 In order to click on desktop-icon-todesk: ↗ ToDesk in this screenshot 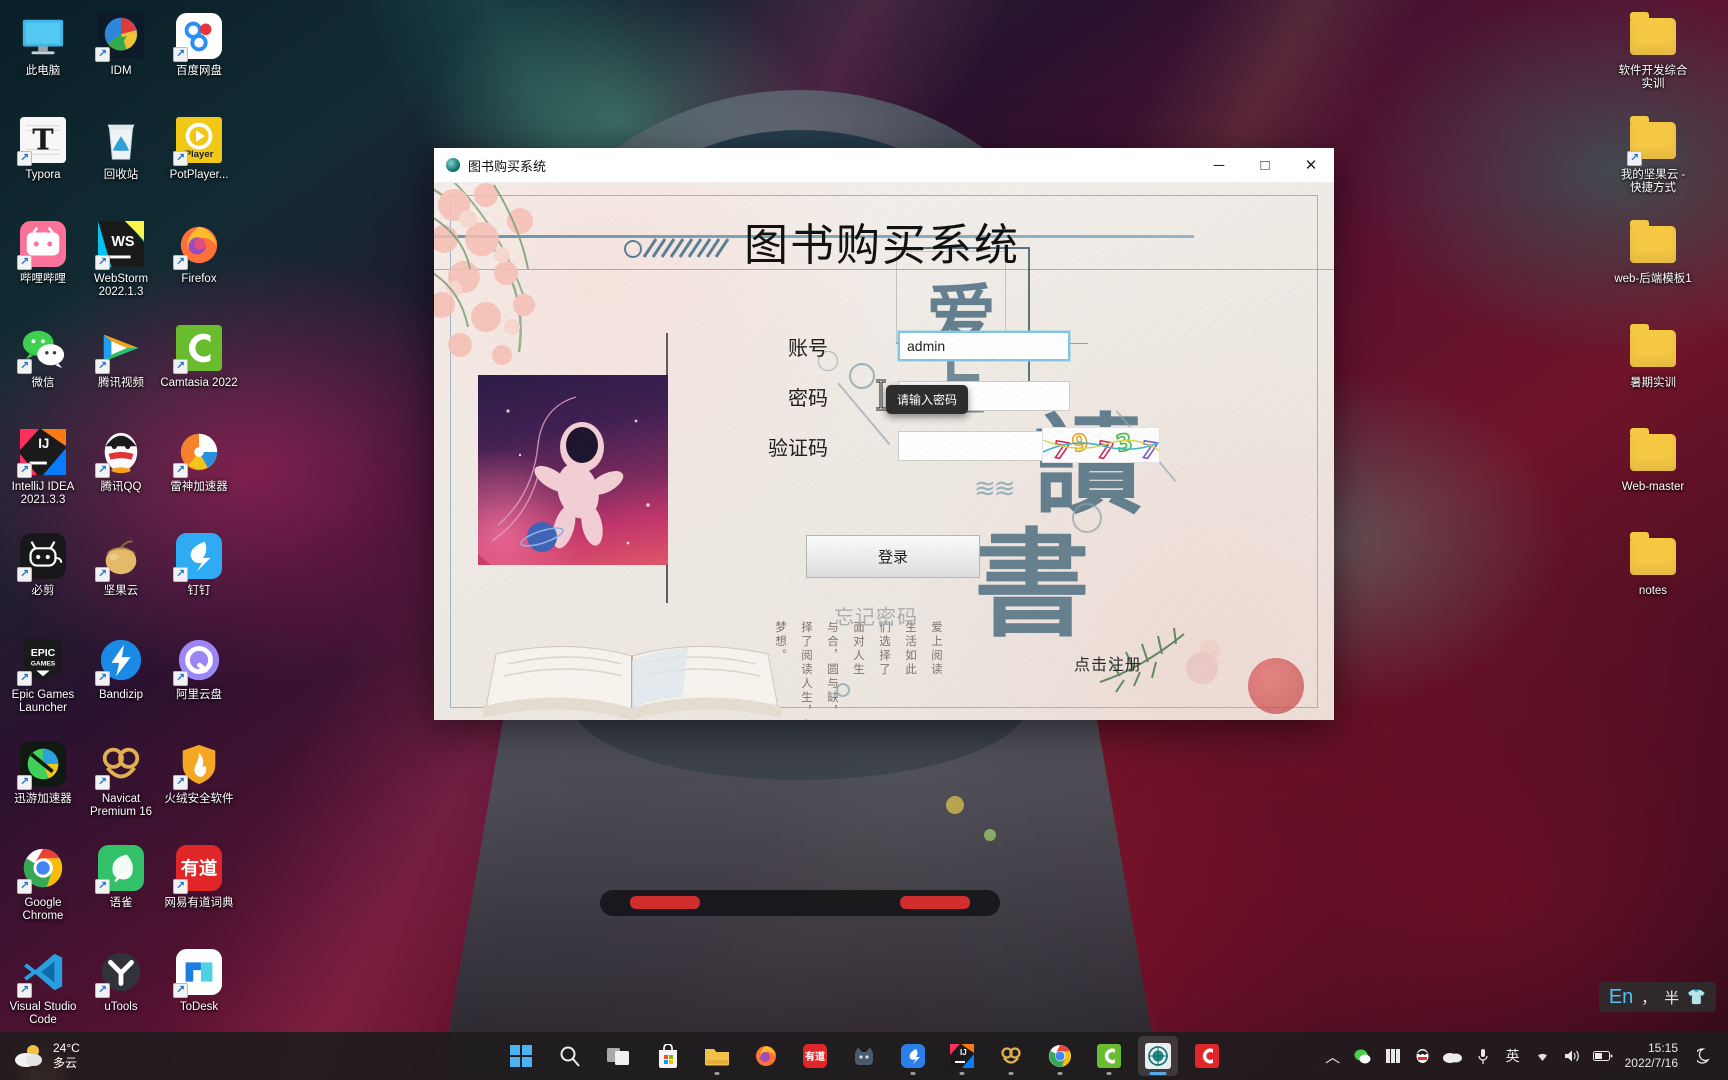, I will do `click(199, 992)`.